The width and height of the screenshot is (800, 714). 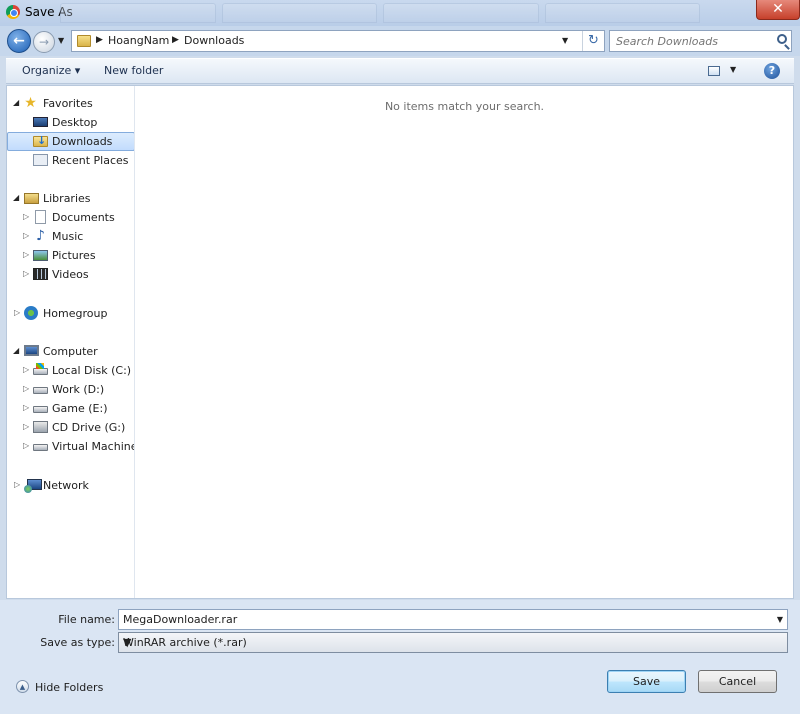 What do you see at coordinates (464, 106) in the screenshot?
I see `empty-message: No items match your search.` at bounding box center [464, 106].